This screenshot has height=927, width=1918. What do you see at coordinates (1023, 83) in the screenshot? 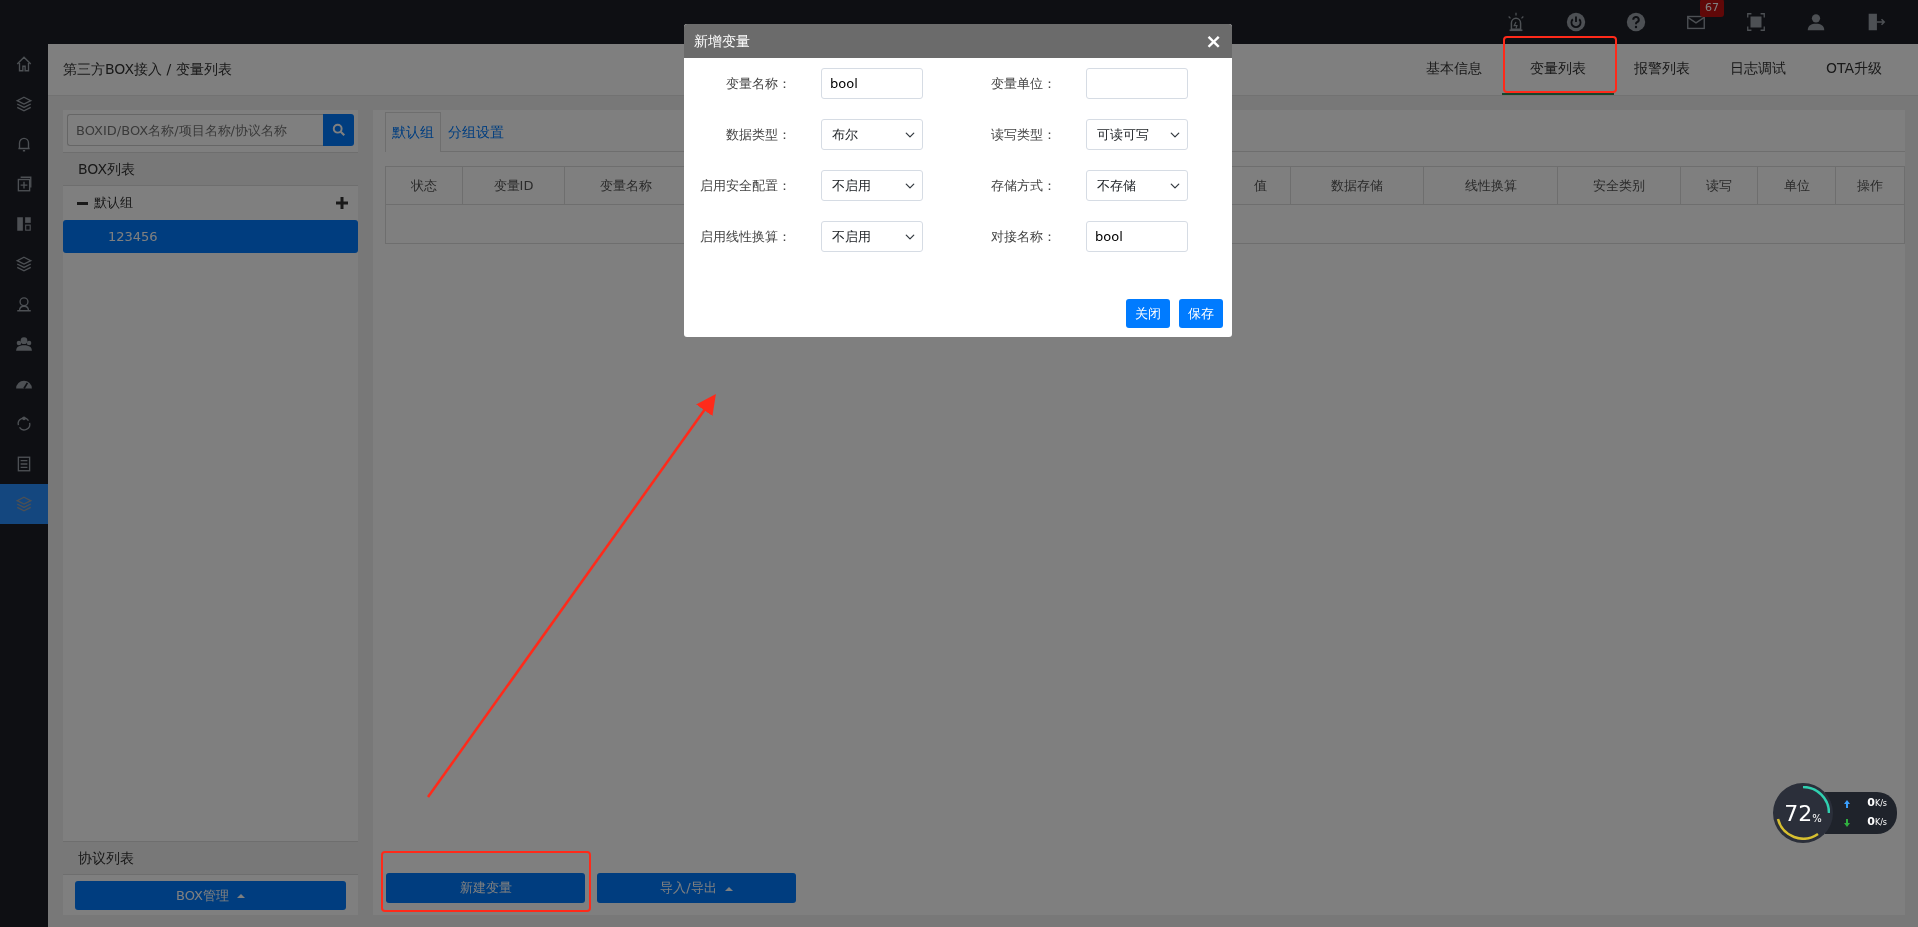
I see `field-label: 变量单位：` at bounding box center [1023, 83].